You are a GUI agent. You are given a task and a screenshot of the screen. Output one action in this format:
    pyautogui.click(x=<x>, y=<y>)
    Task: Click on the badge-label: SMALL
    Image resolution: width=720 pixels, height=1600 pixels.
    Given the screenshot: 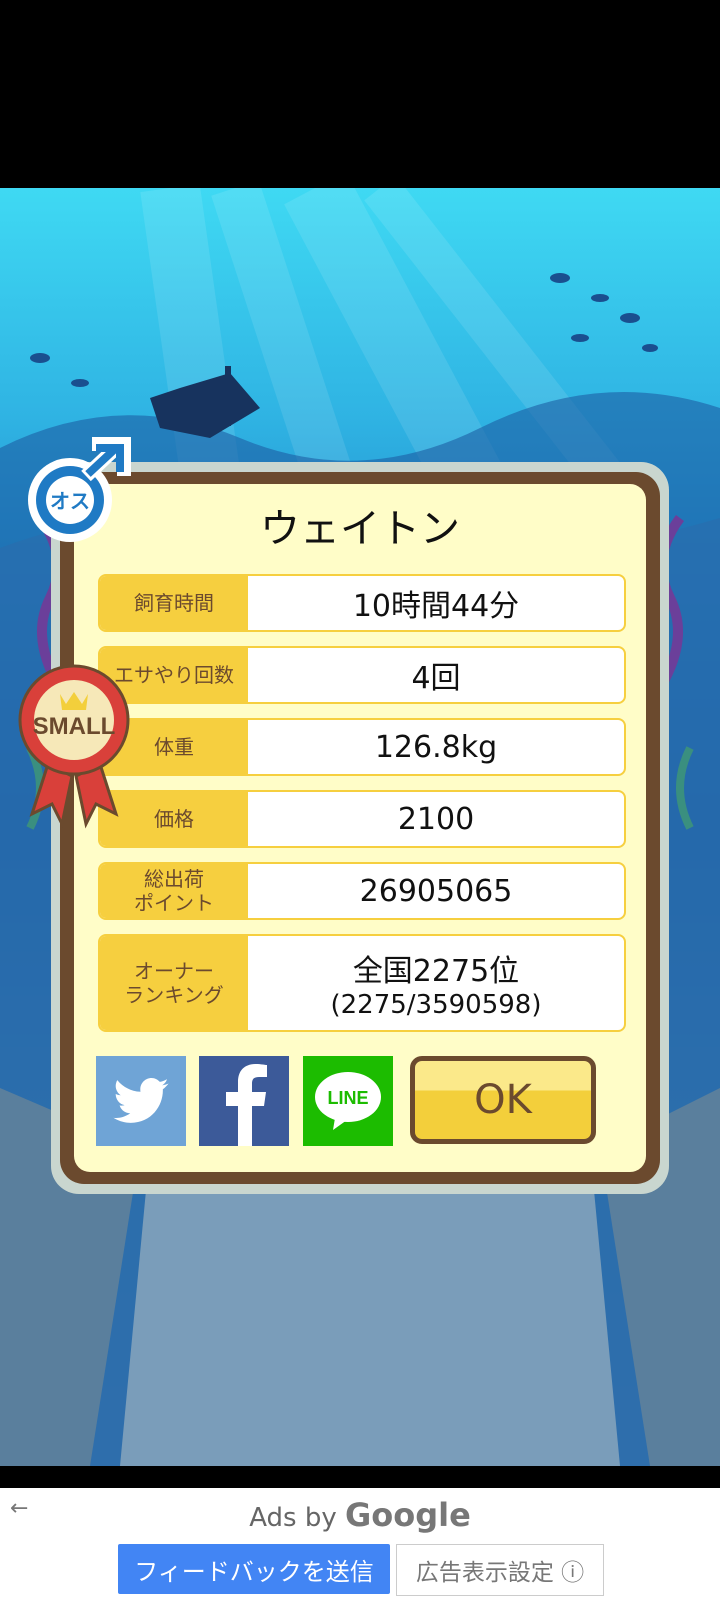 What is the action you would take?
    pyautogui.click(x=74, y=726)
    